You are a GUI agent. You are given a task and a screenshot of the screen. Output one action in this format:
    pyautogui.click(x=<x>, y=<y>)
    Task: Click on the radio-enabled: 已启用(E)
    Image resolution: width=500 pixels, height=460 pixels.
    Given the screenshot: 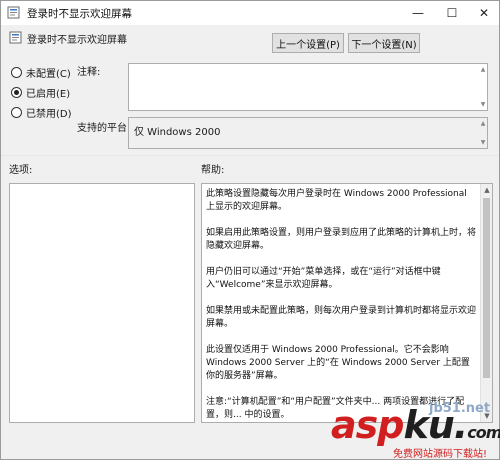 What is the action you would take?
    pyautogui.click(x=40, y=92)
    